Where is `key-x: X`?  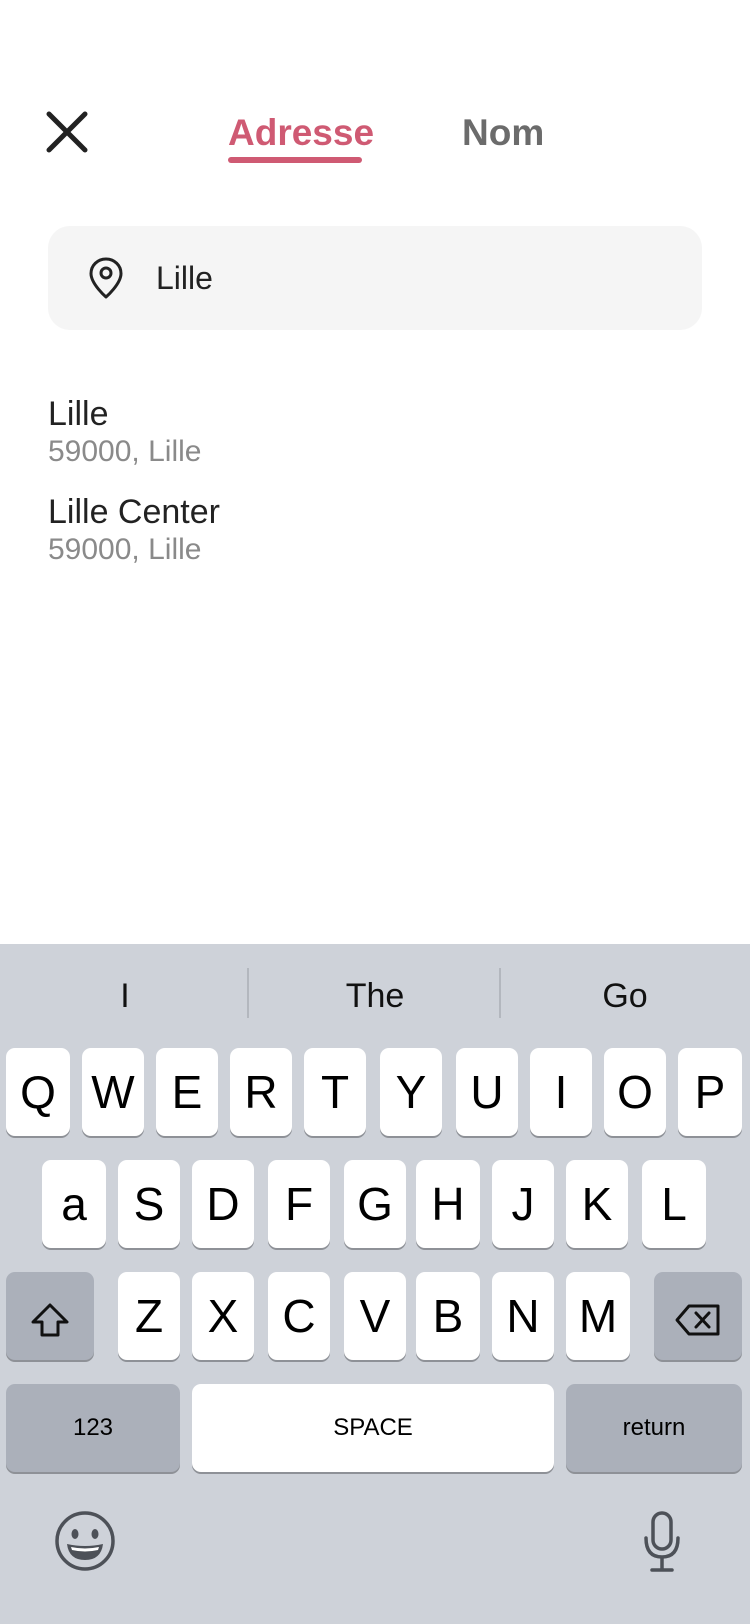 key-x: X is located at coordinates (223, 1316).